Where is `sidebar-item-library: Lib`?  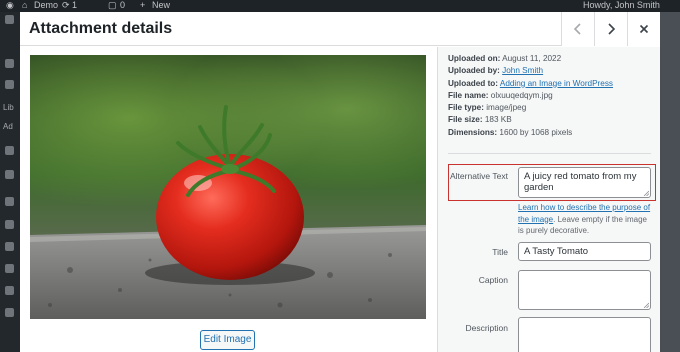 sidebar-item-library: Lib is located at coordinates (8, 107).